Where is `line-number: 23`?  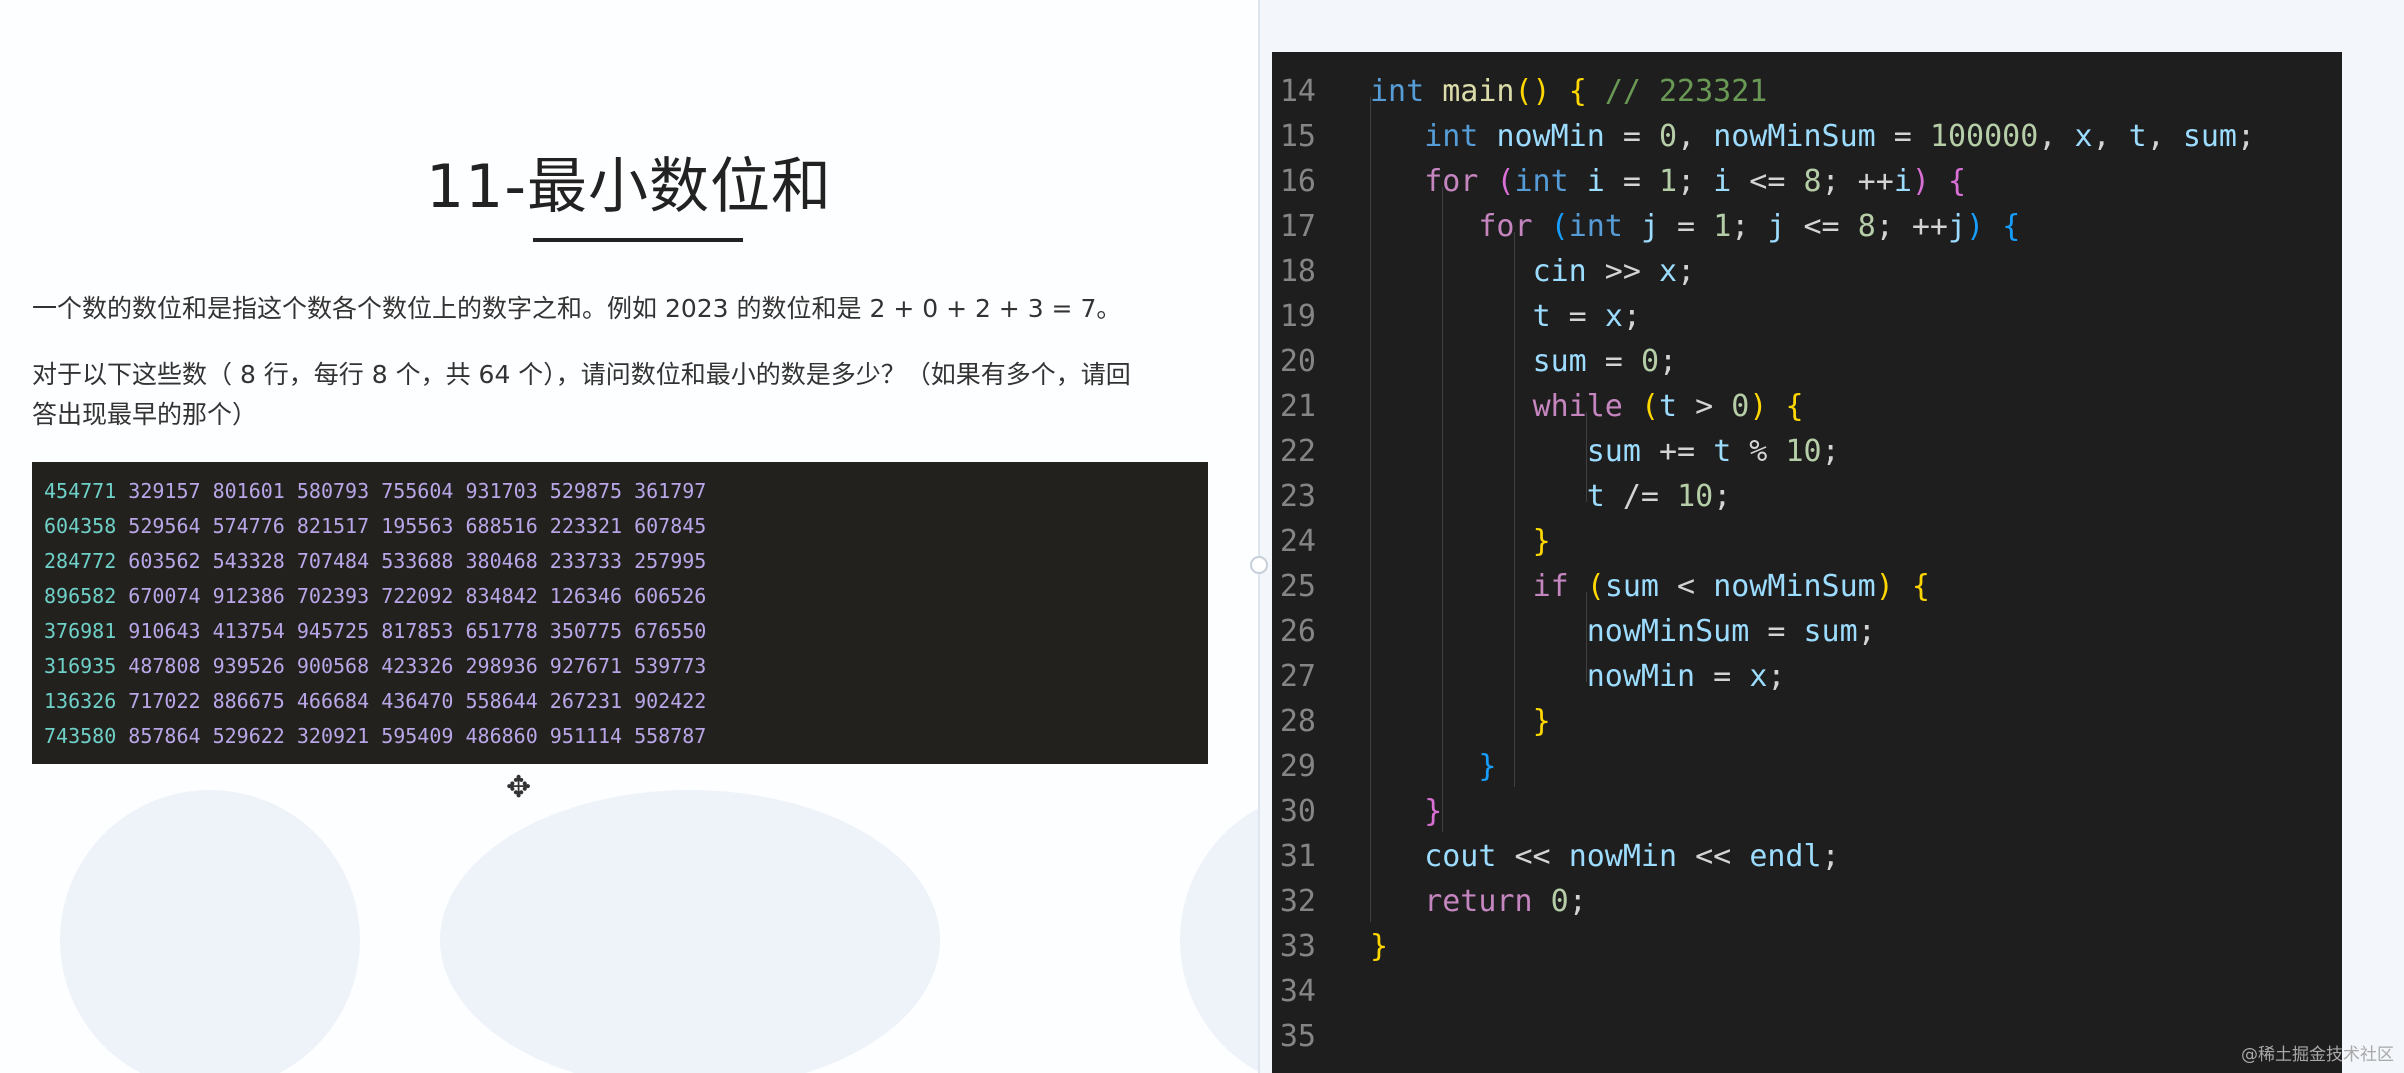 line-number: 23 is located at coordinates (1297, 496).